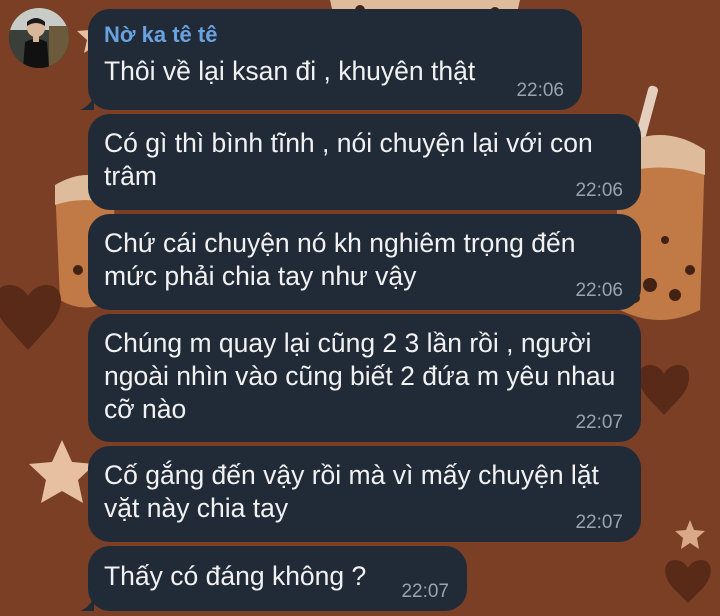 Image resolution: width=720 pixels, height=616 pixels. Describe the element at coordinates (290, 71) in the screenshot. I see `message-text: Thôi về lại ksan đi , khuyên thật` at that location.